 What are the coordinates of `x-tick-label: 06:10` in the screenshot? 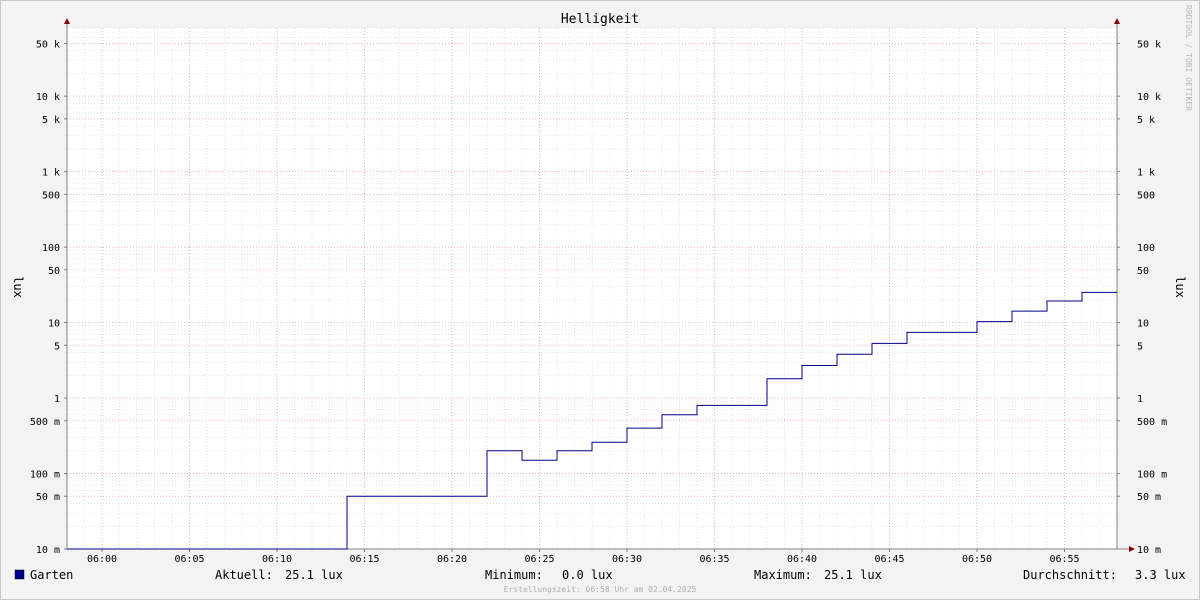 It's located at (277, 559).